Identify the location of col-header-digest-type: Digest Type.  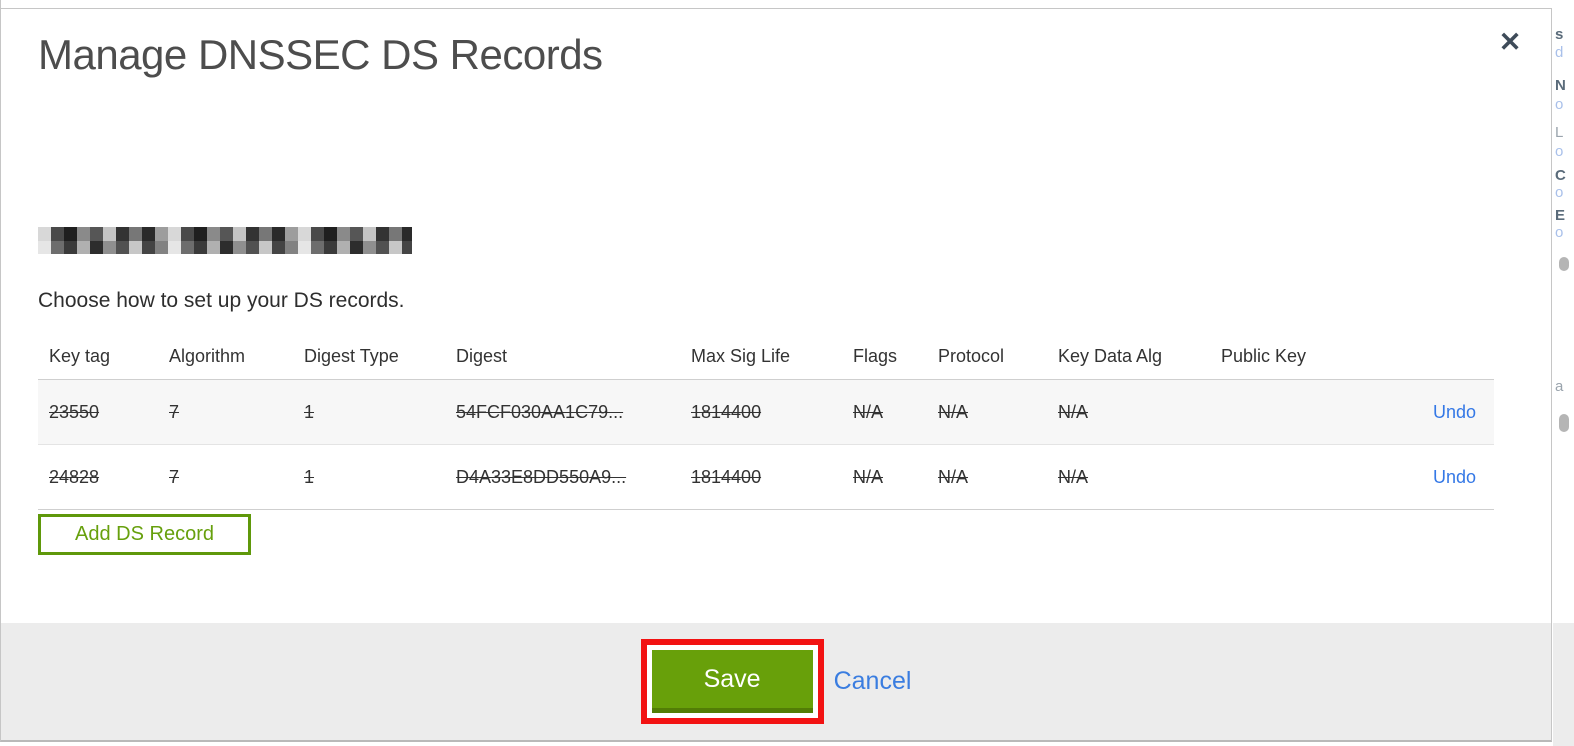
(351, 356).